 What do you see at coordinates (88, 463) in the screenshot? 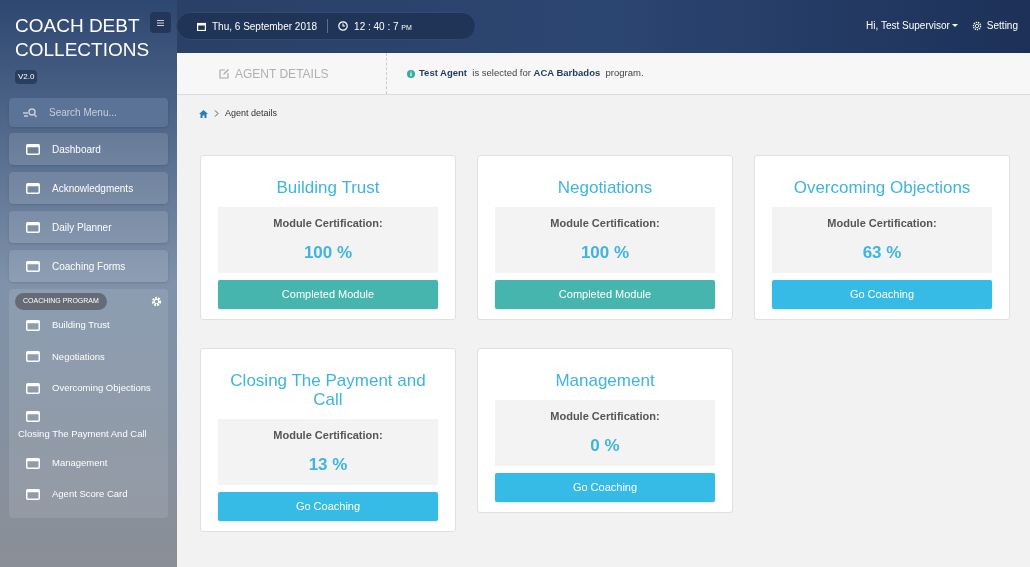
I see `menu-item: Management` at bounding box center [88, 463].